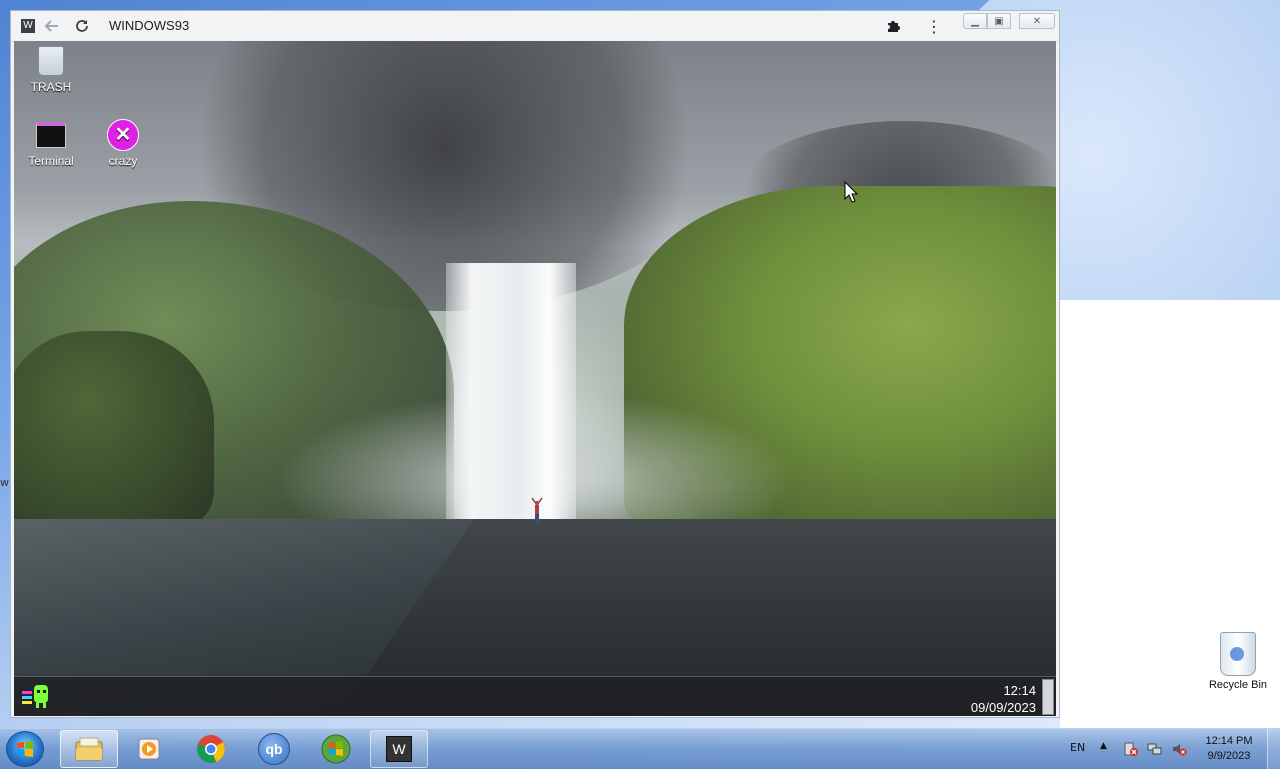  What do you see at coordinates (535, 26) in the screenshot?
I see `browser-titlebar: W WINDOWS93 ⋮ ▁ ▣ ✕` at bounding box center [535, 26].